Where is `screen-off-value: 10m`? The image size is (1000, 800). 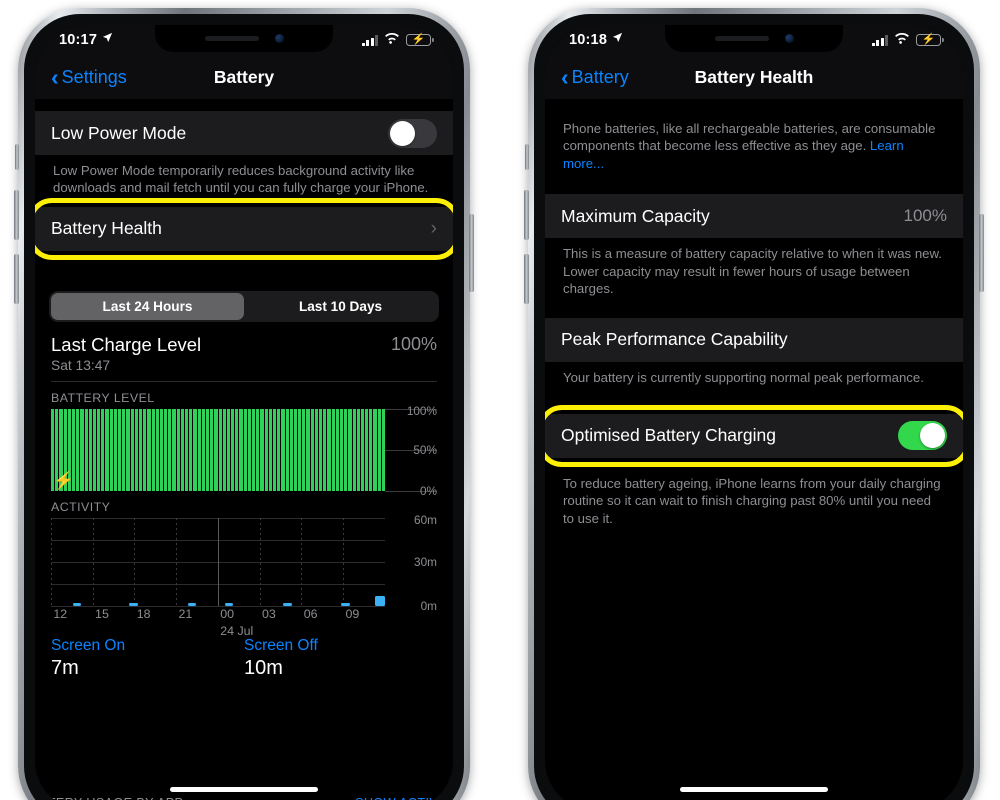 screen-off-value: 10m is located at coordinates (263, 667).